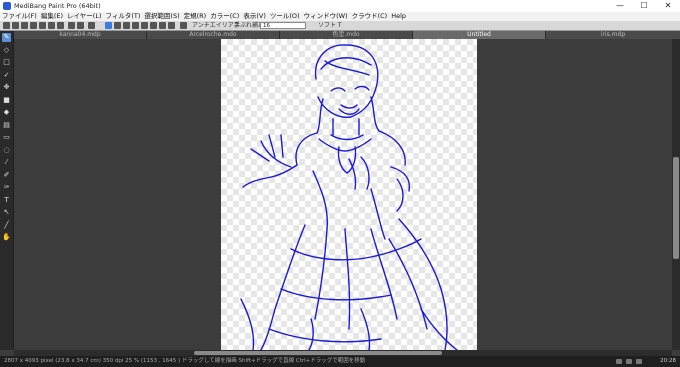  I want to click on export-icon, so click(51, 25).